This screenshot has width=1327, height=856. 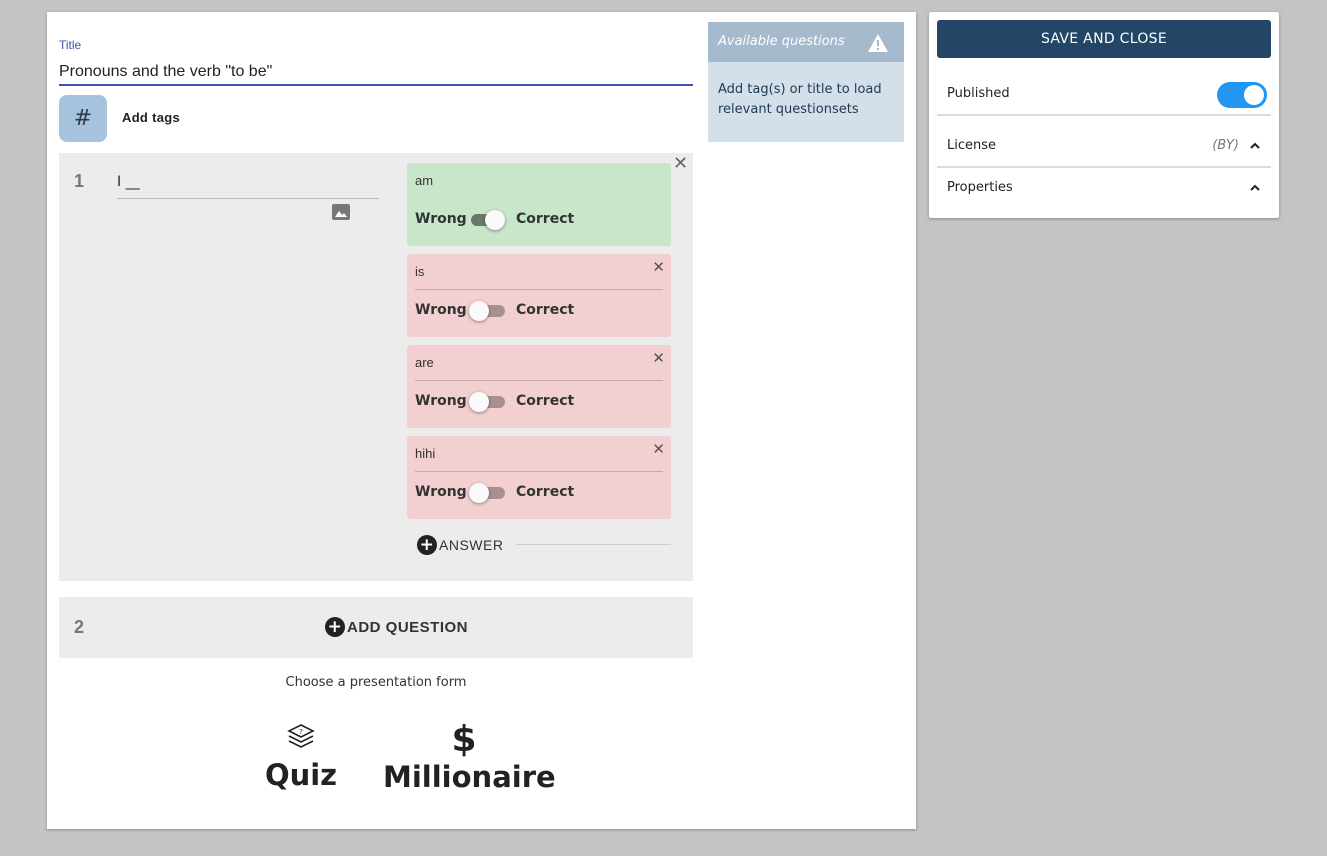 What do you see at coordinates (878, 43) in the screenshot?
I see `warning-icon` at bounding box center [878, 43].